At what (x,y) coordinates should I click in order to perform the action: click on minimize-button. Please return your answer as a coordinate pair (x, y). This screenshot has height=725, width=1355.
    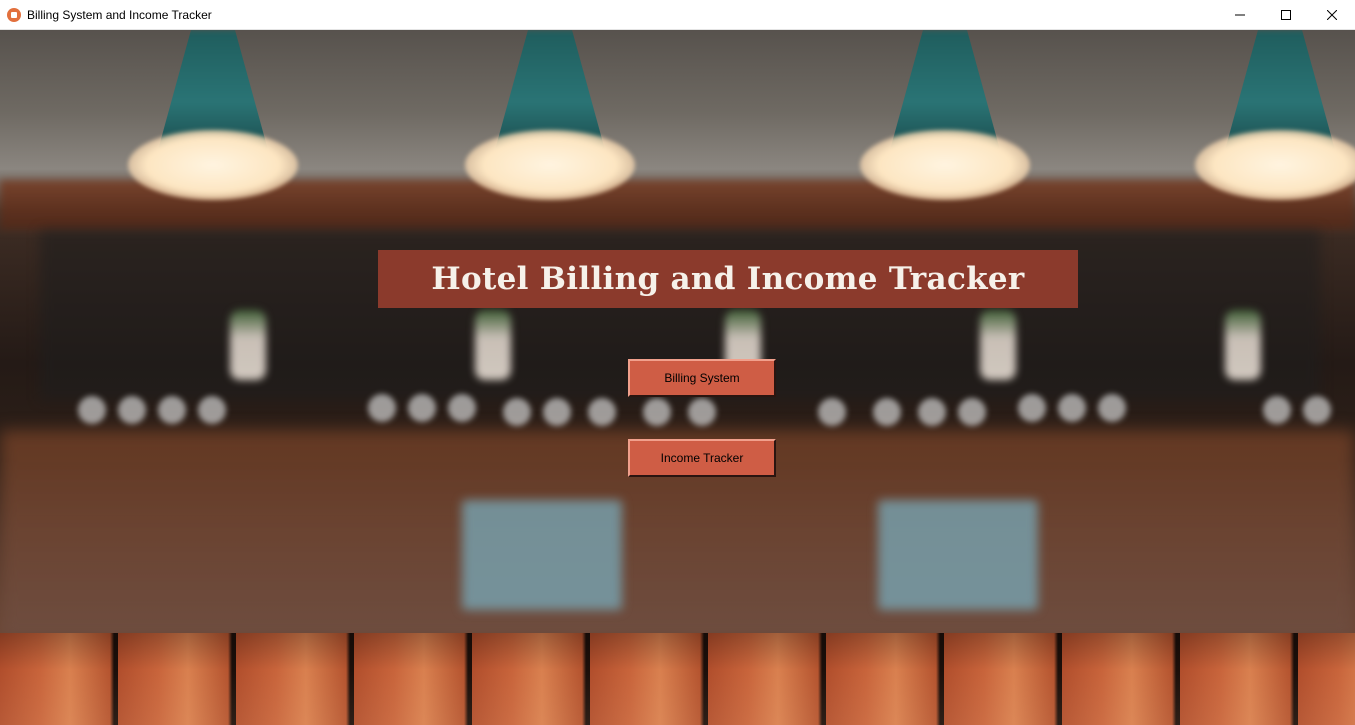
    Looking at the image, I should click on (1240, 15).